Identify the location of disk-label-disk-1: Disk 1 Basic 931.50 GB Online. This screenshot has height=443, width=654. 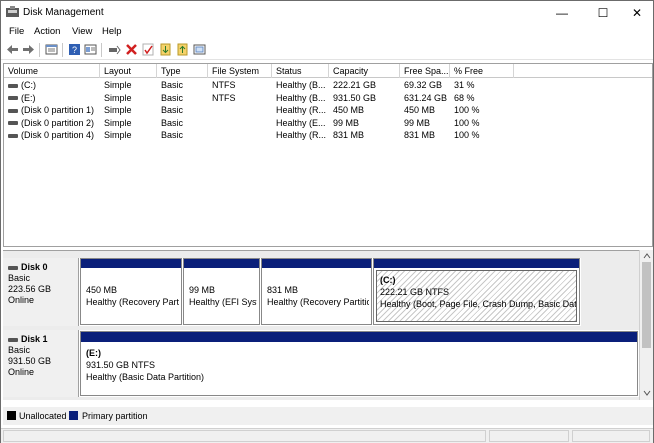
(41, 363).